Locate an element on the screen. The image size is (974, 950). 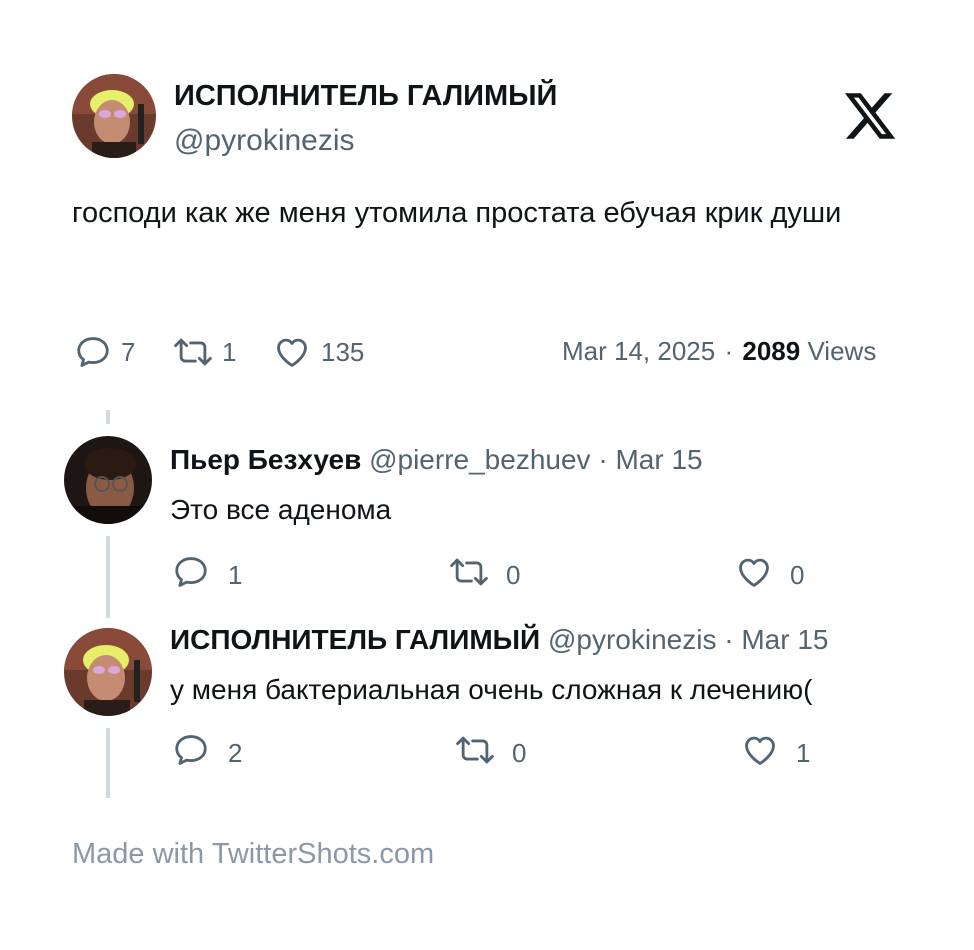
reply-count: 7 is located at coordinates (128, 351).